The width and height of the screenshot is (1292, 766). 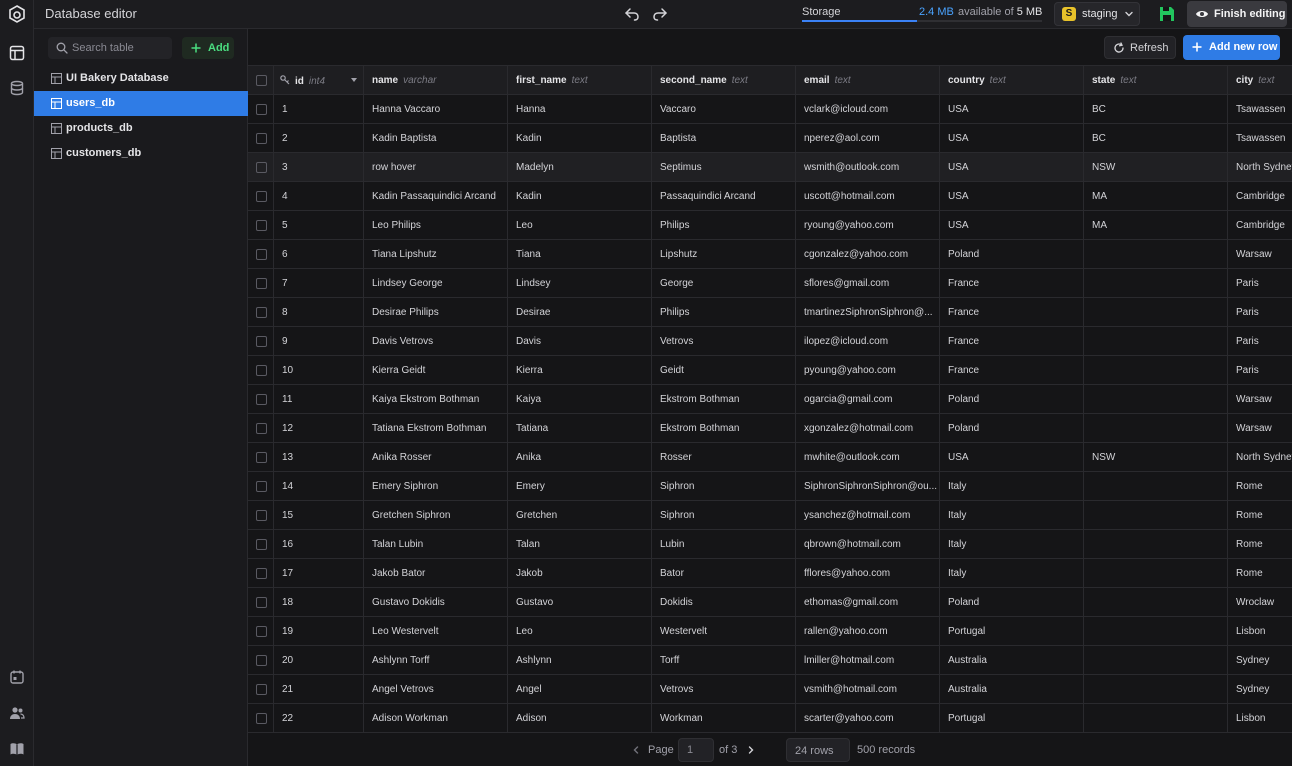 What do you see at coordinates (17, 713) in the screenshot?
I see `users-icon` at bounding box center [17, 713].